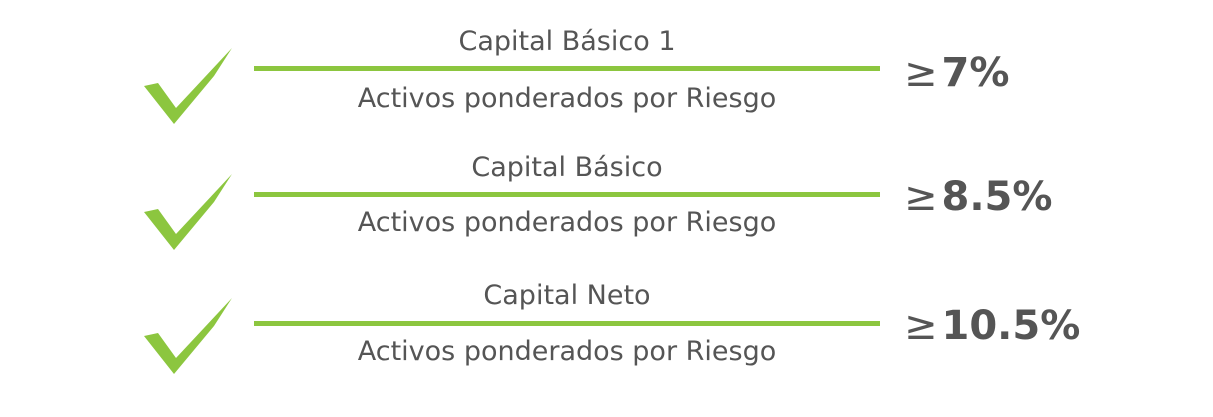 The width and height of the screenshot is (1213, 417). I want to click on threshold-value: ≥10.5%, so click(992, 326).